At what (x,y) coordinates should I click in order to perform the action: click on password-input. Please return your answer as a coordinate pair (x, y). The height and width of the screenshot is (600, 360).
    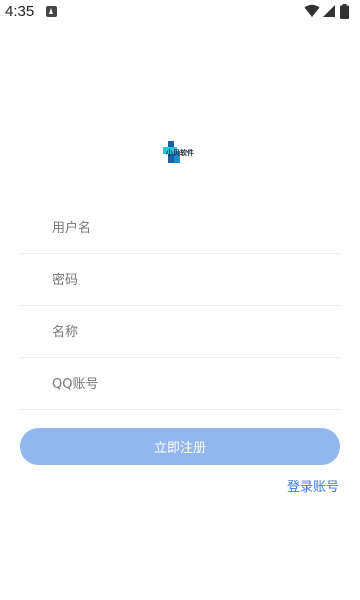
    Looking at the image, I should click on (187, 280).